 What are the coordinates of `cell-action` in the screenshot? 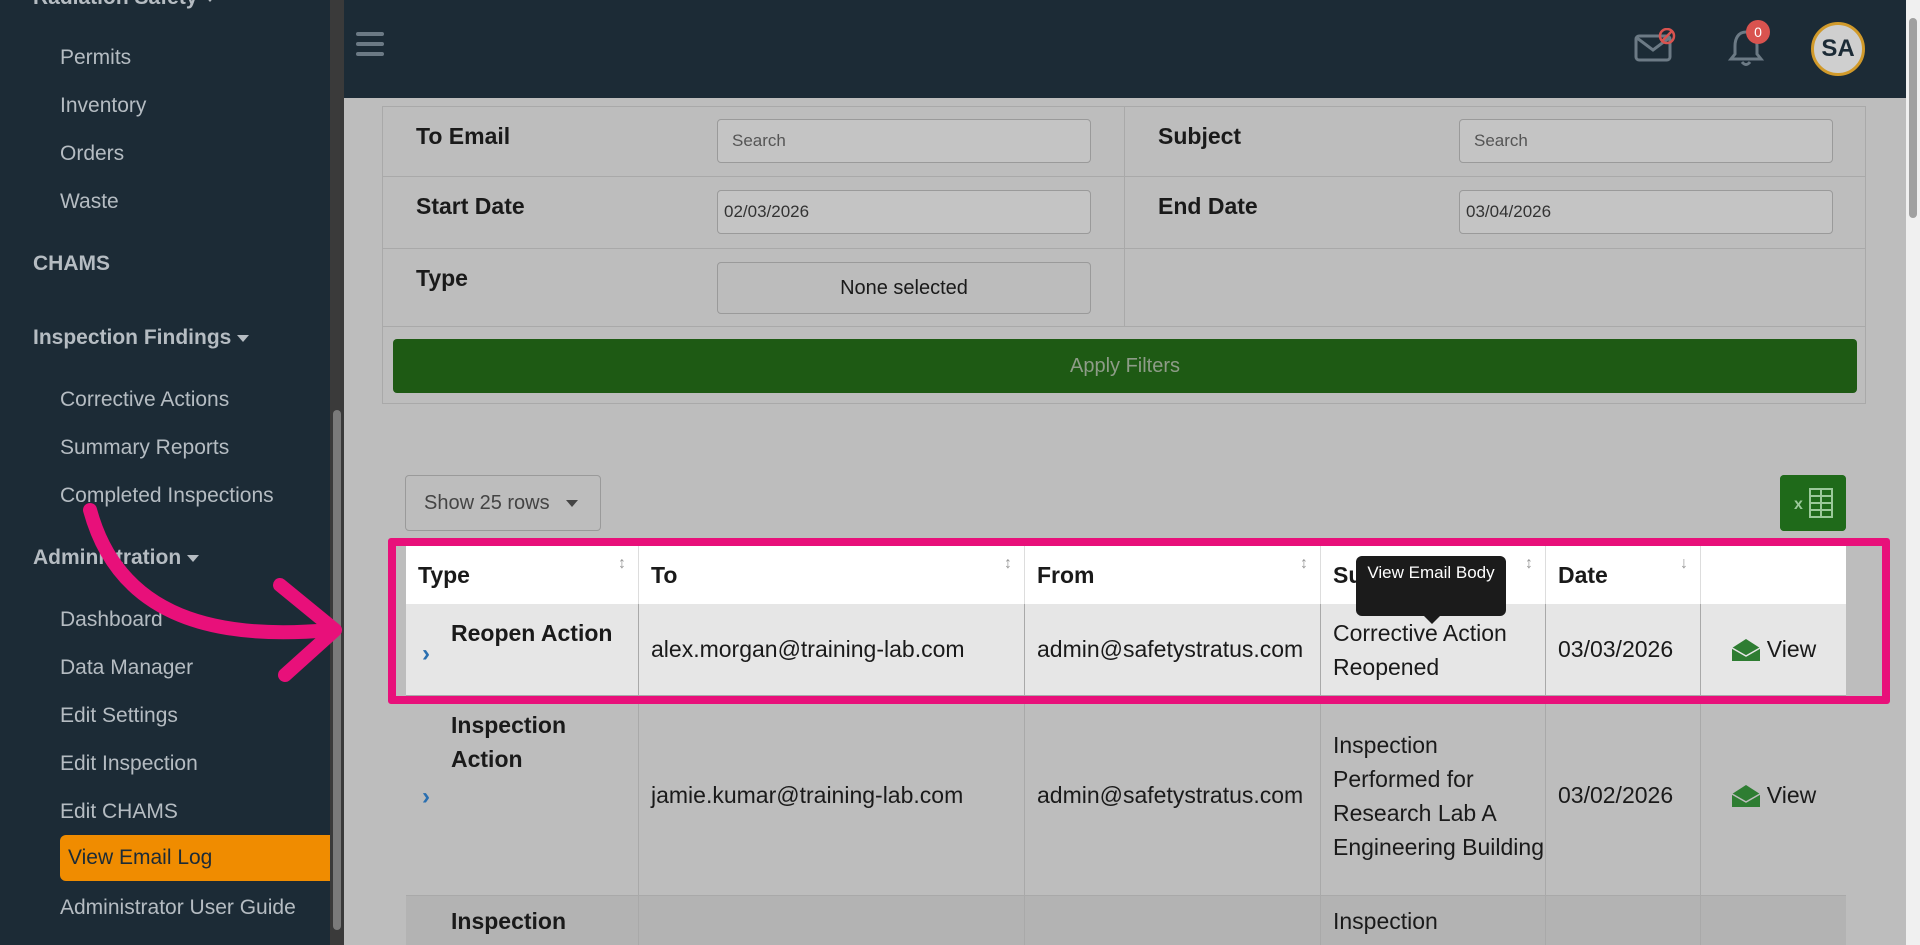 It's located at (1773, 920).